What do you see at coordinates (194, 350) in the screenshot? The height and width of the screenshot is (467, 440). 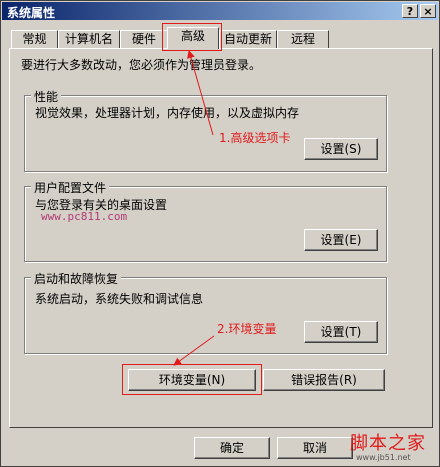 I see `arrow-to-env-button` at bounding box center [194, 350].